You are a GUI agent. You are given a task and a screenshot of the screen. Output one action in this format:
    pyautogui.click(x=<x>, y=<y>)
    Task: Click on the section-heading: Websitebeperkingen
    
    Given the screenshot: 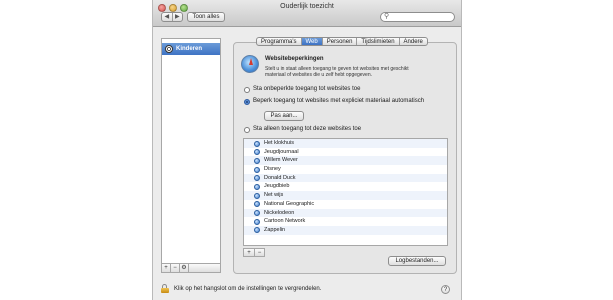 What is the action you would take?
    pyautogui.click(x=294, y=59)
    